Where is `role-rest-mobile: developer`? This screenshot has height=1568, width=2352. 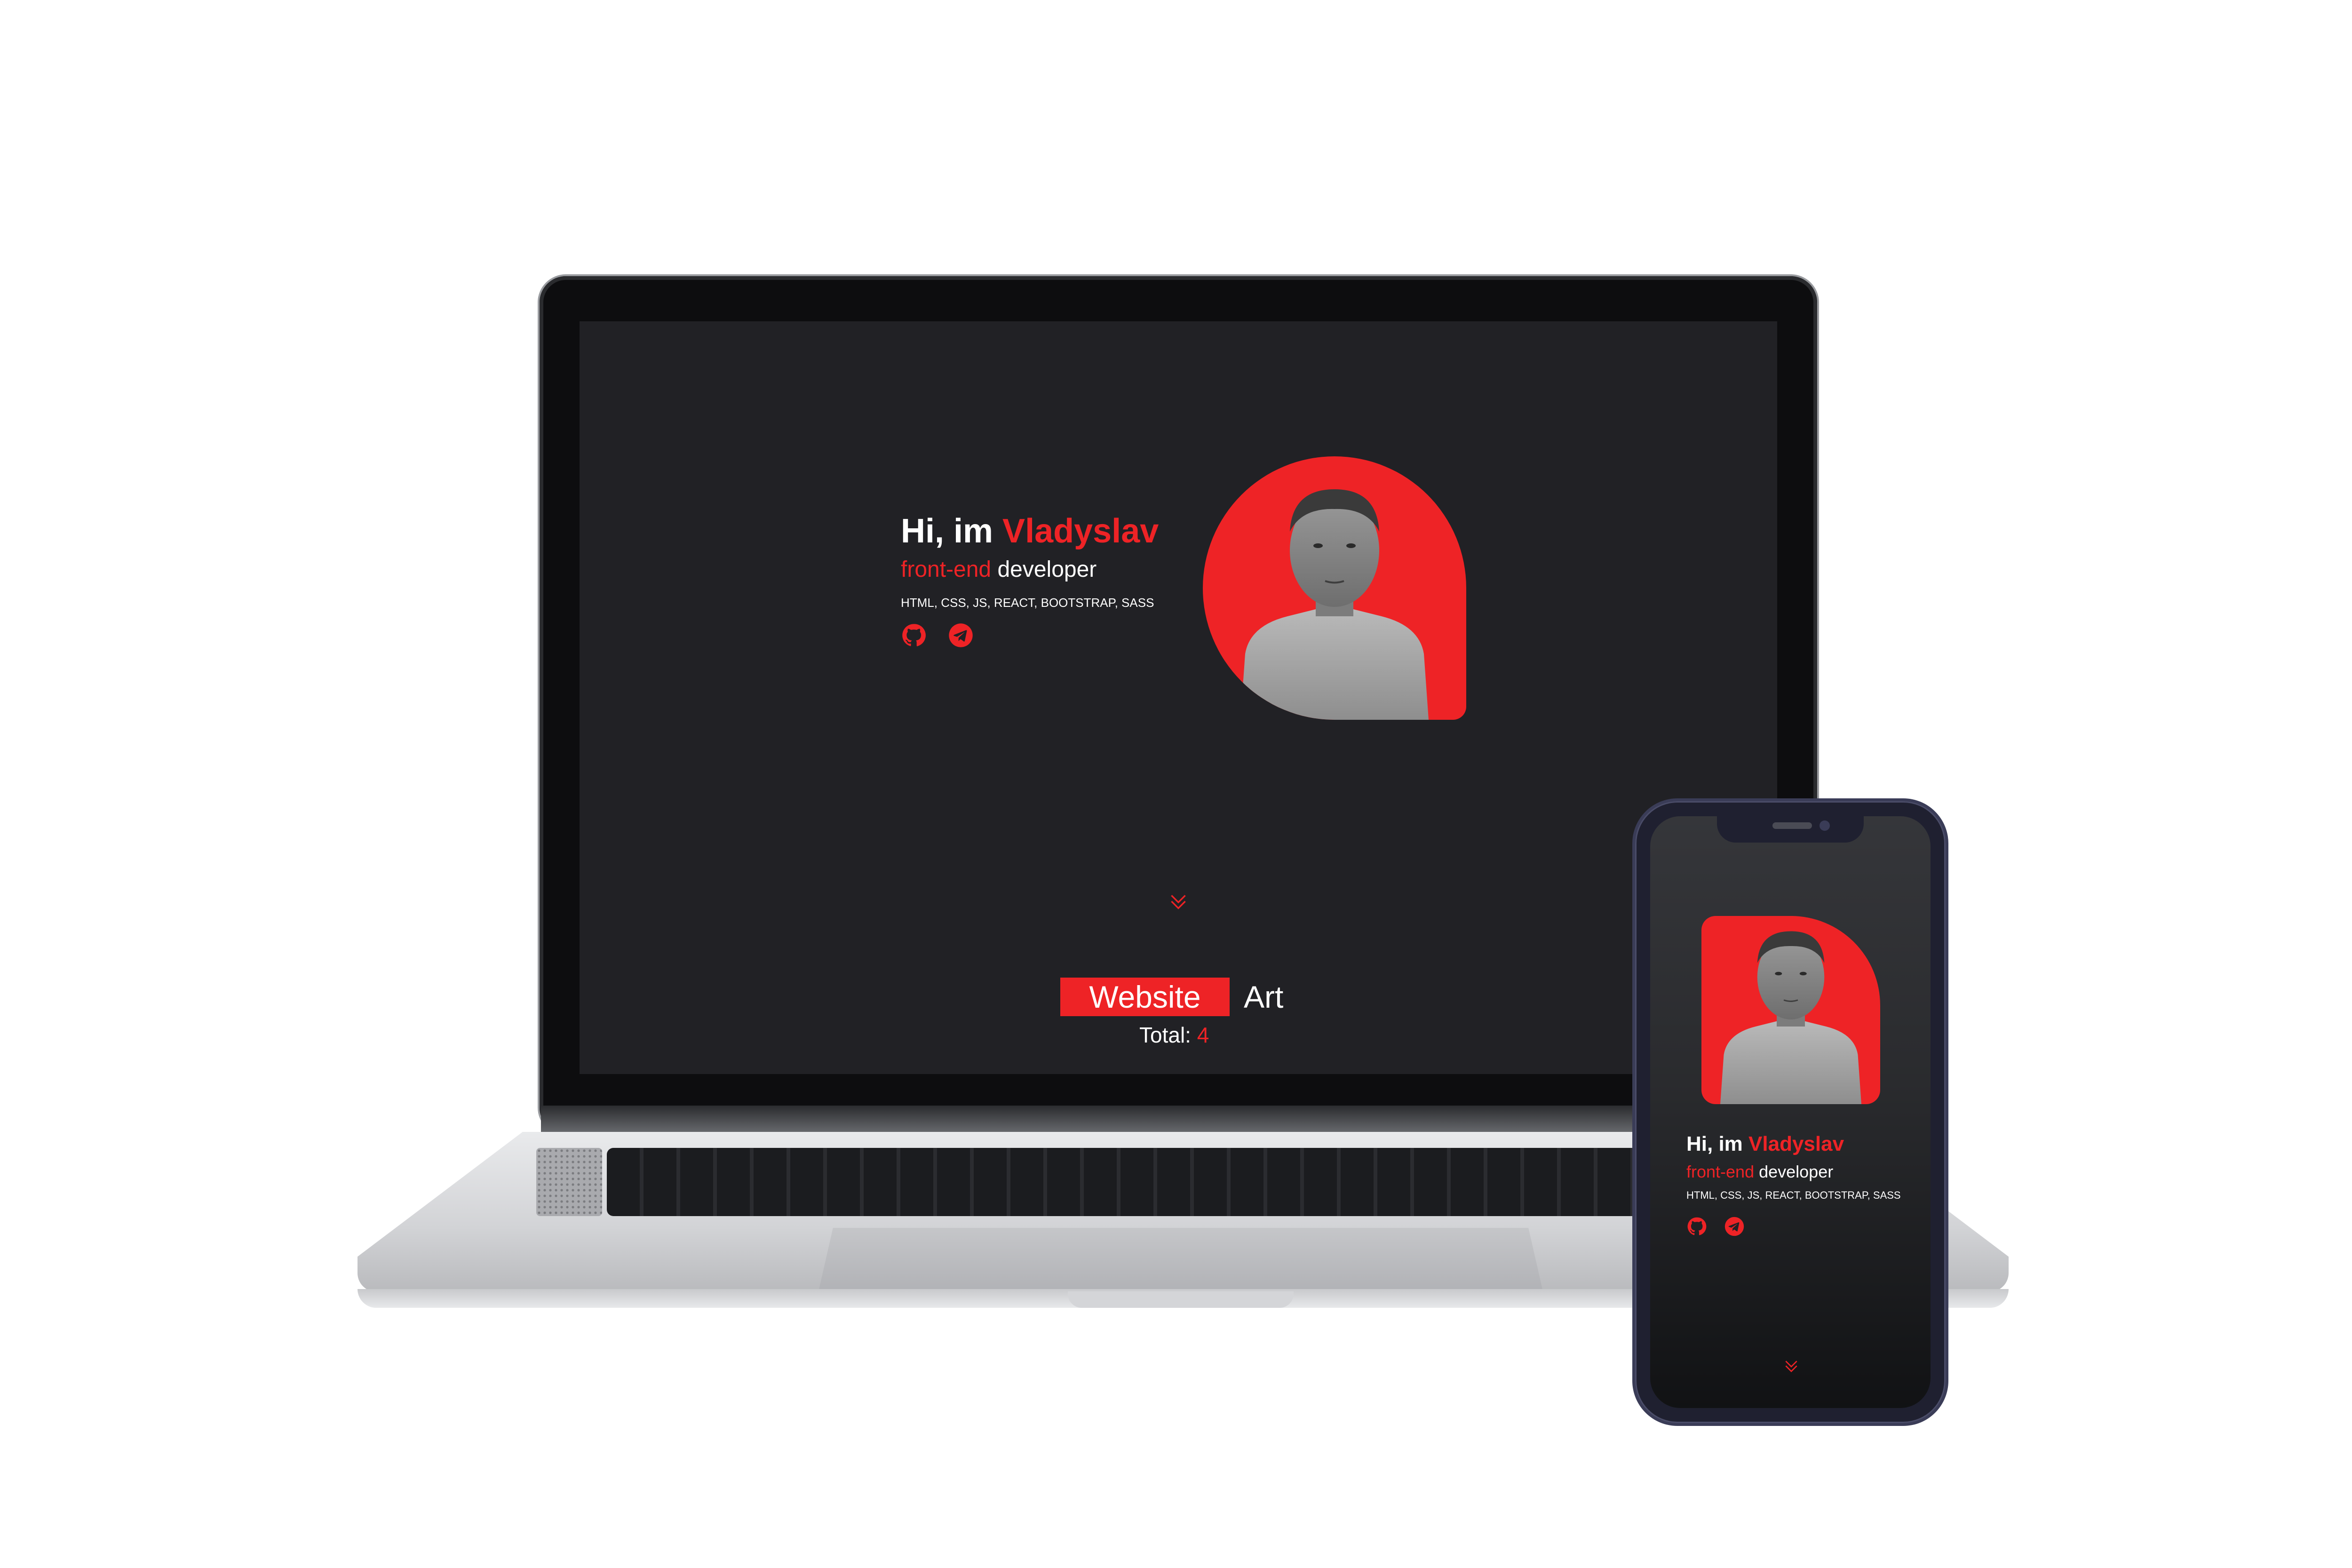 role-rest-mobile: developer is located at coordinates (1794, 1171).